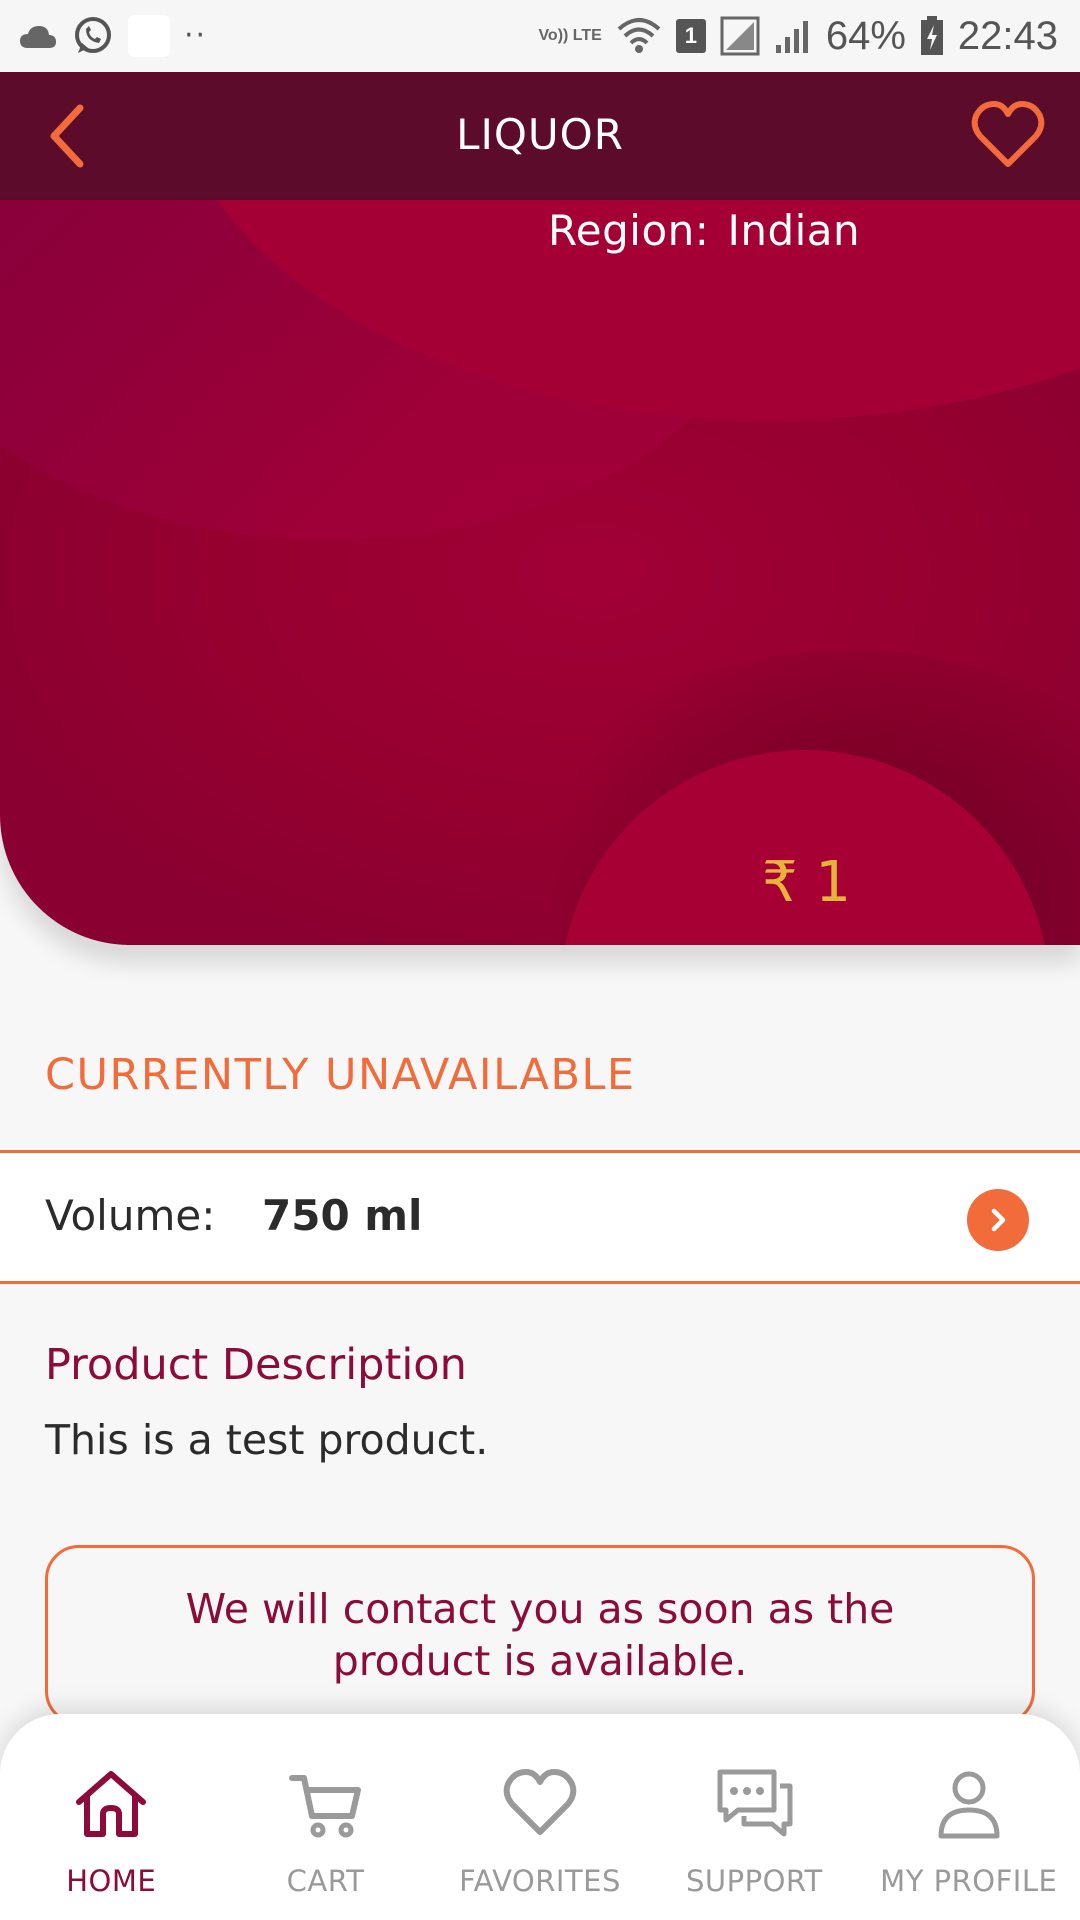 The image size is (1080, 1920). Describe the element at coordinates (111, 1881) in the screenshot. I see `nav-home-label: HOME` at that location.